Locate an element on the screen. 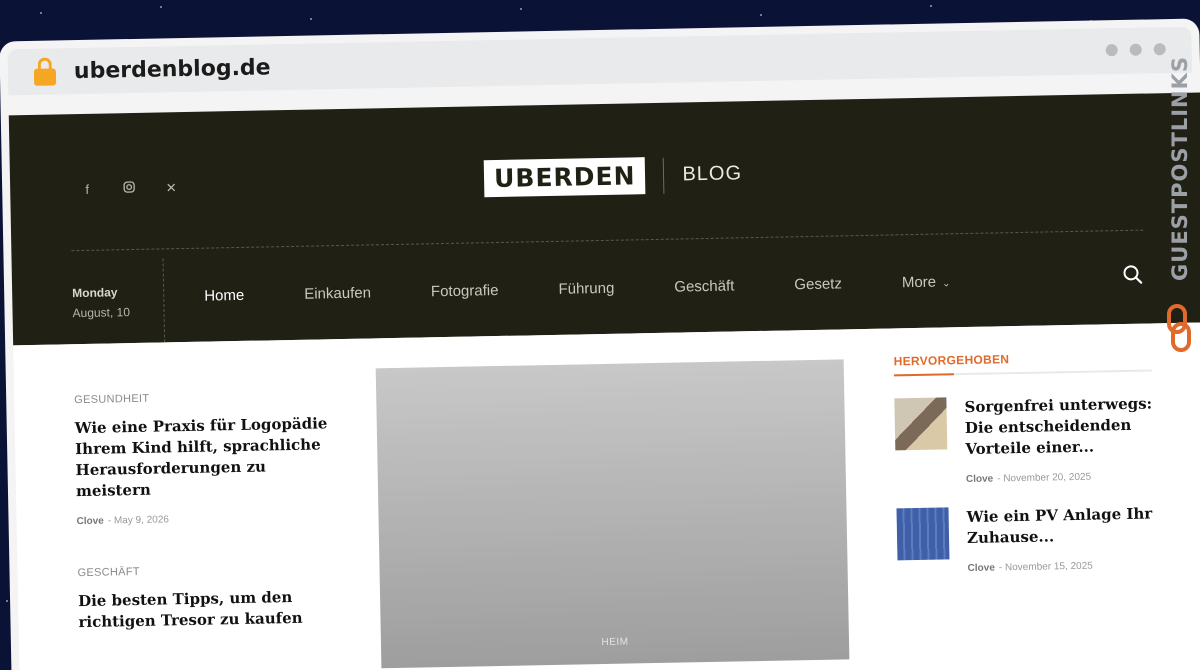 The width and height of the screenshot is (1200, 670). header-divider is located at coordinates (607, 240).